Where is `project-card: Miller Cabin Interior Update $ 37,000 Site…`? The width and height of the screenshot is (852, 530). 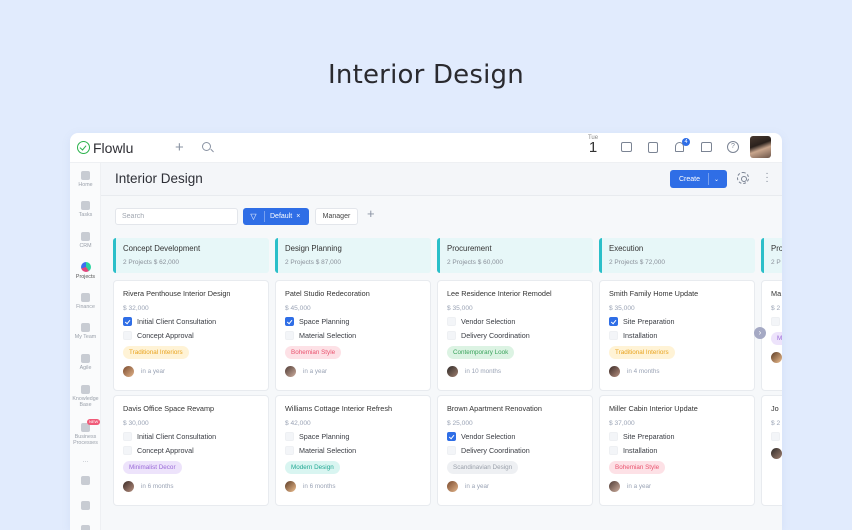
project-card: Miller Cabin Interior Update $ 37,000 Site… is located at coordinates (677, 450).